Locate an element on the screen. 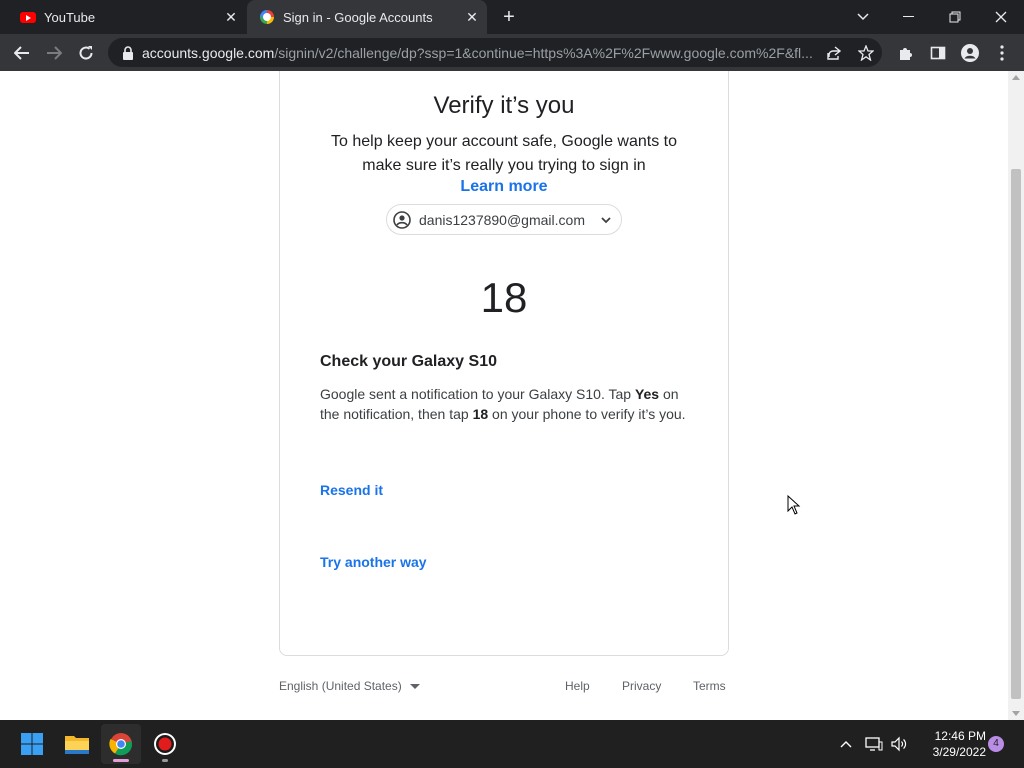 The width and height of the screenshot is (1024, 768). tab-youtube: YouTube ✕ is located at coordinates (127, 17).